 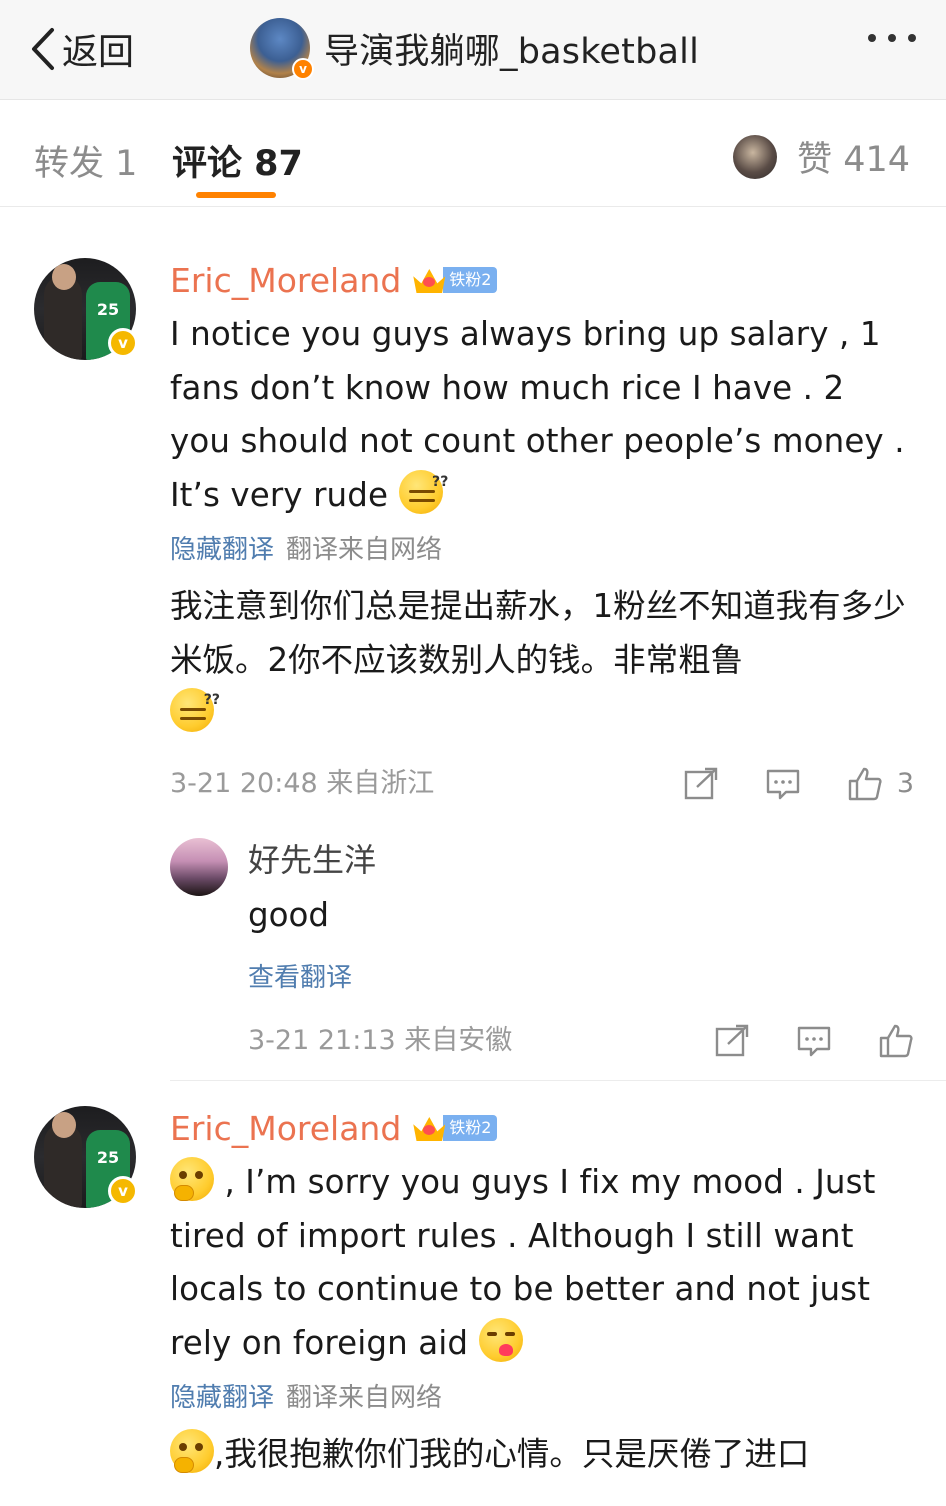 I want to click on back-button: 返回, so click(x=81, y=49).